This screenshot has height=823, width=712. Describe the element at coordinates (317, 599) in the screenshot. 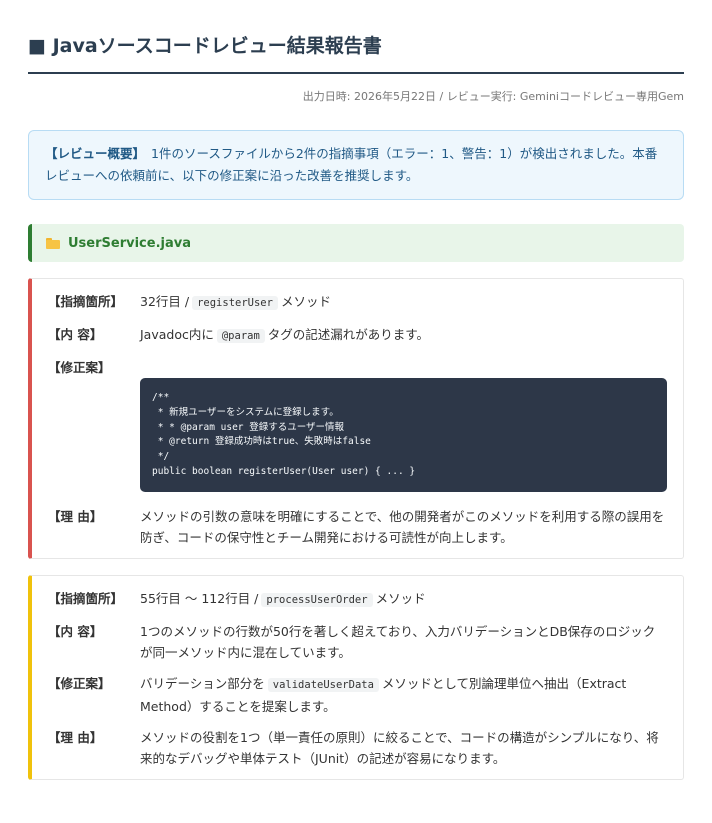

I see `method-name-code: processUserOrder` at that location.